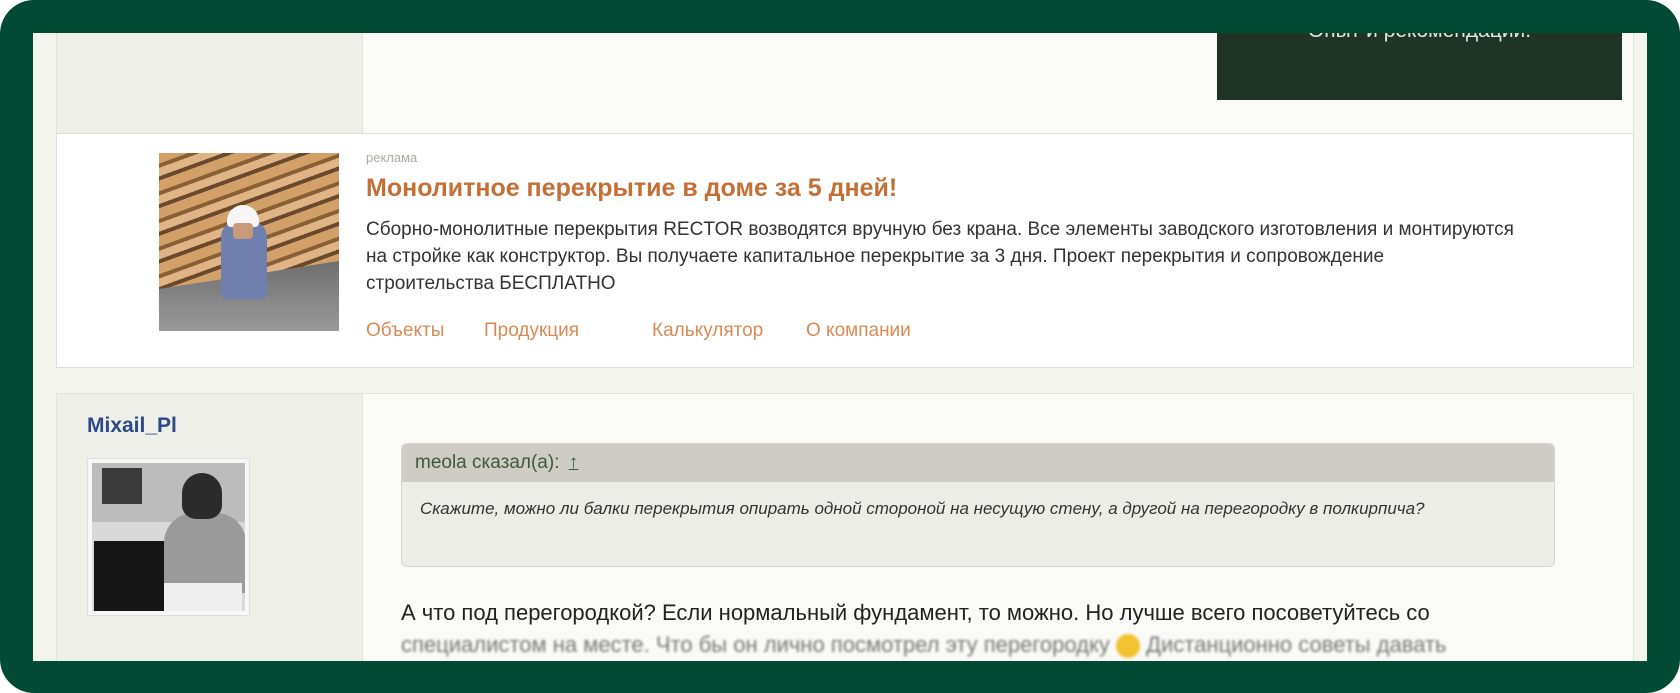 This screenshot has height=693, width=1680. I want to click on avatar-image, so click(168, 537).